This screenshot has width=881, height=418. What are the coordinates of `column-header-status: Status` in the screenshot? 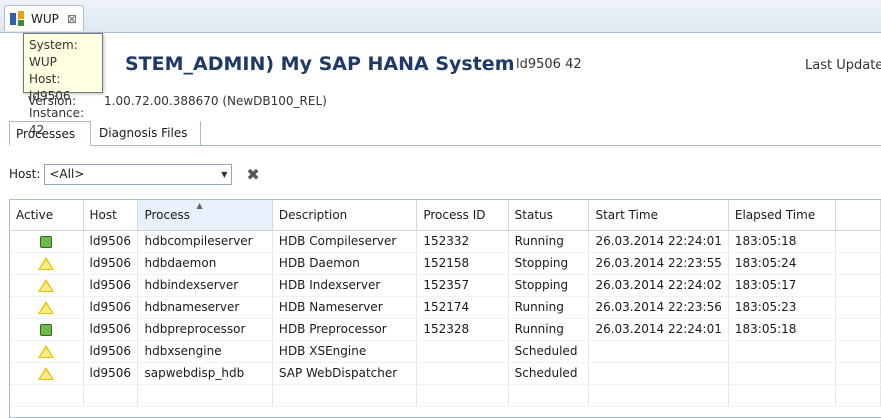 It's located at (549, 215).